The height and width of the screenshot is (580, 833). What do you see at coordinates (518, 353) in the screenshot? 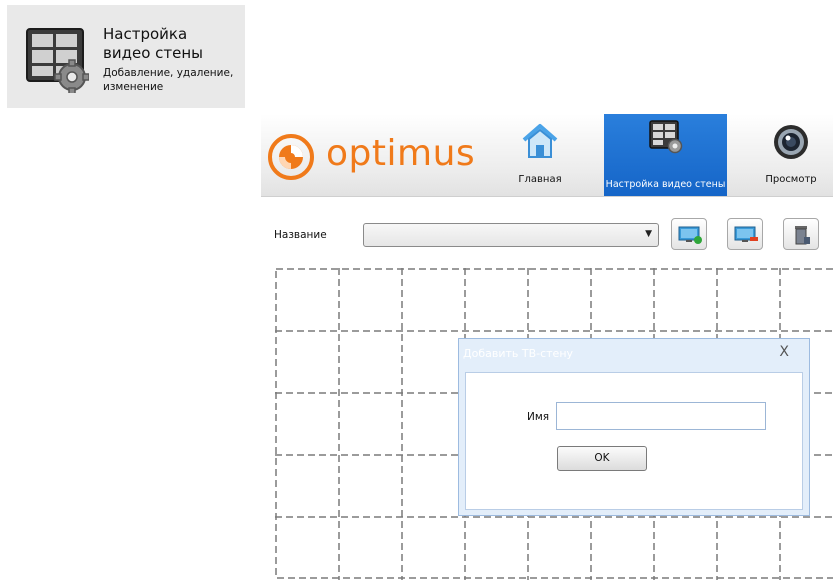
I see `dialog-title: Добавить ТВ-стену` at bounding box center [518, 353].